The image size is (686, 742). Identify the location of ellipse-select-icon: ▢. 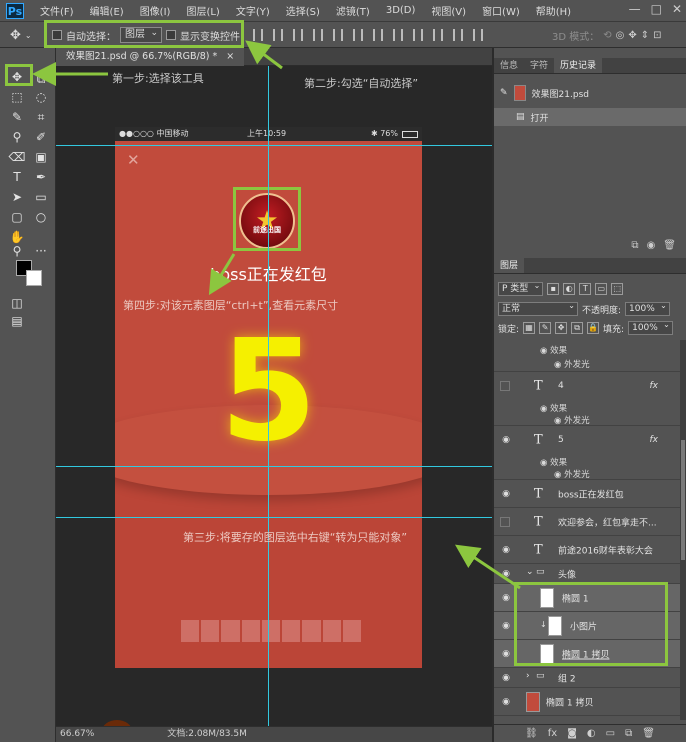
(17, 217).